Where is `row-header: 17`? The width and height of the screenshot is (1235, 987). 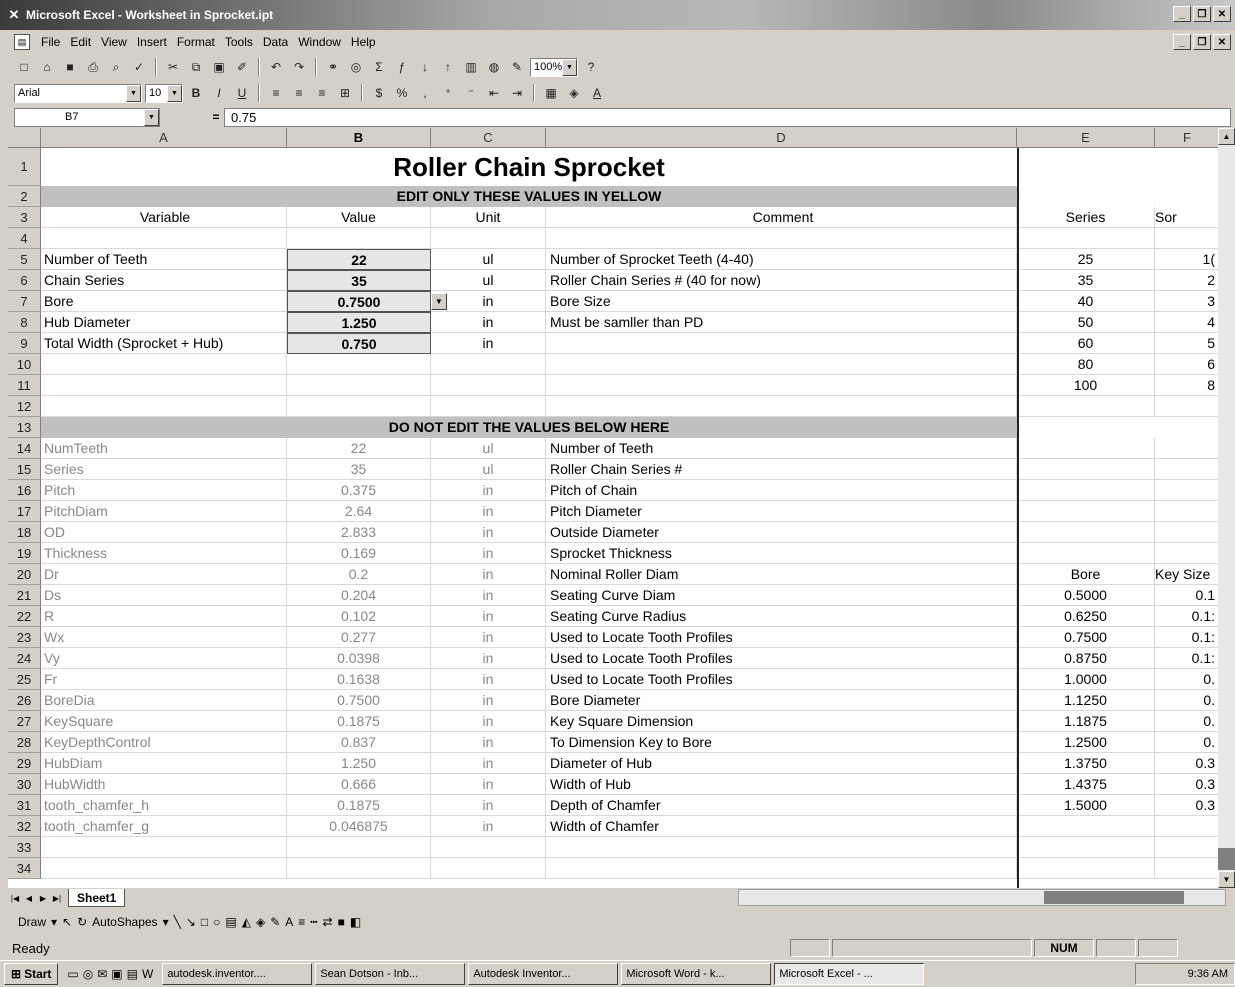 row-header: 17 is located at coordinates (24, 511).